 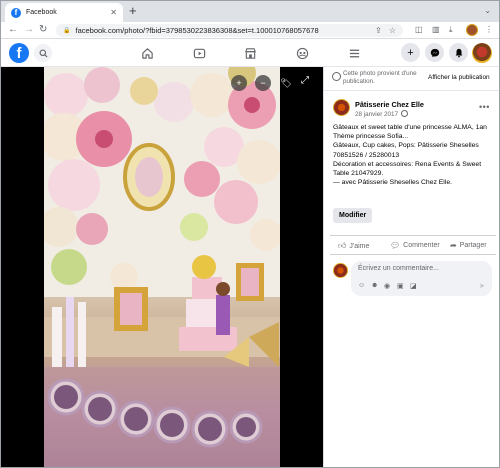 I want to click on nav-home, so click(x=147, y=53).